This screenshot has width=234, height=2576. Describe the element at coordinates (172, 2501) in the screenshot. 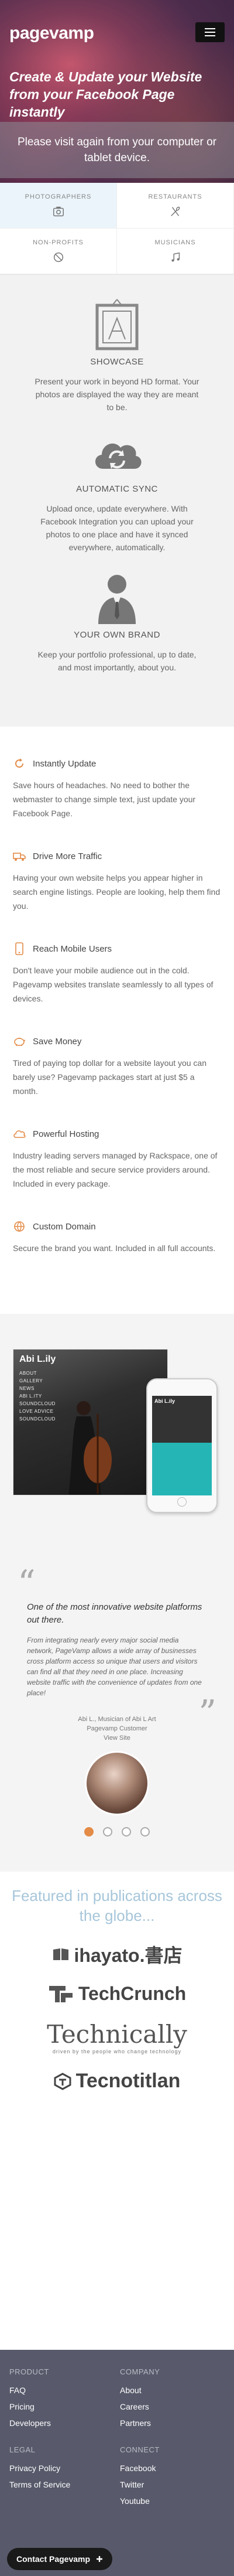

I see `footer-link-youtube: Youtube` at that location.